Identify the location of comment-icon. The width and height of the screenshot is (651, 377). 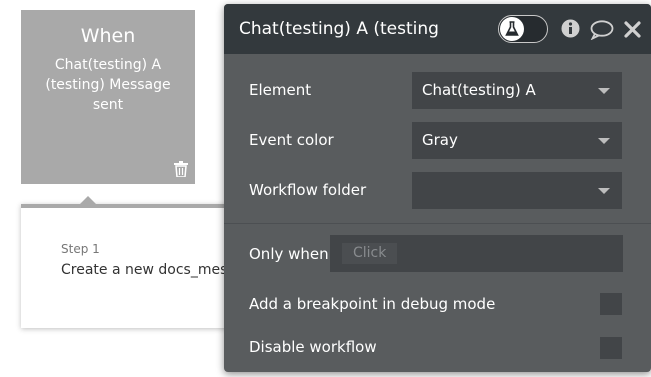
(602, 32).